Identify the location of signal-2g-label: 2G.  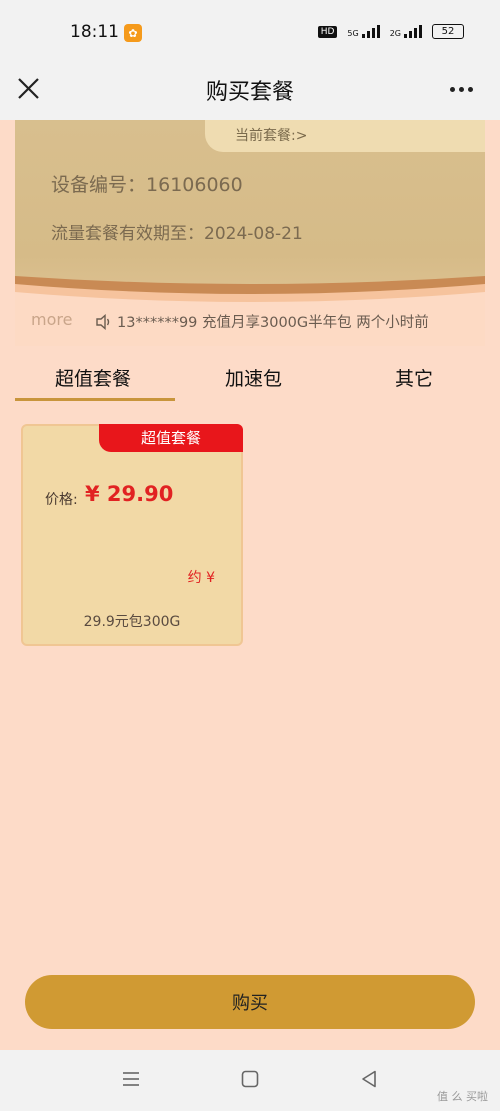
(395, 33).